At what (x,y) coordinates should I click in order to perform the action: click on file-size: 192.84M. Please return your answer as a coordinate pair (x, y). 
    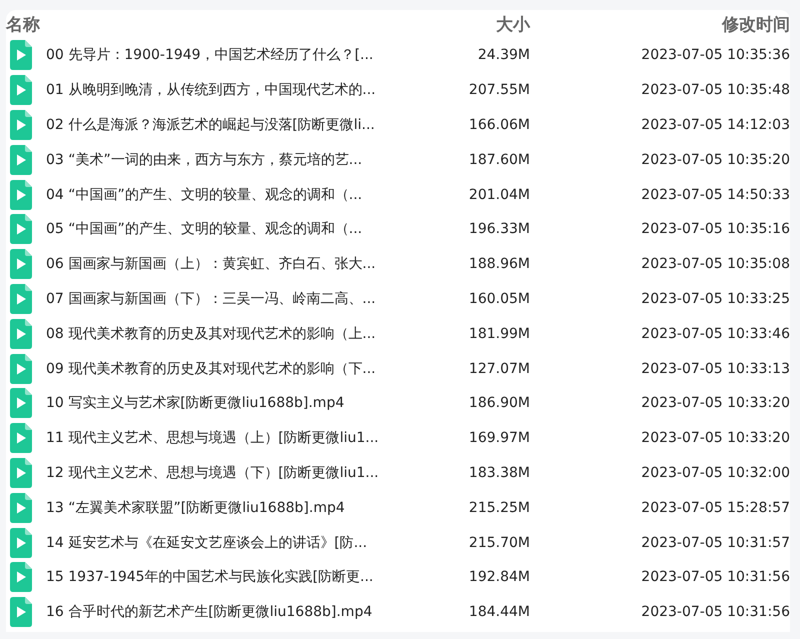
    Looking at the image, I should click on (499, 577).